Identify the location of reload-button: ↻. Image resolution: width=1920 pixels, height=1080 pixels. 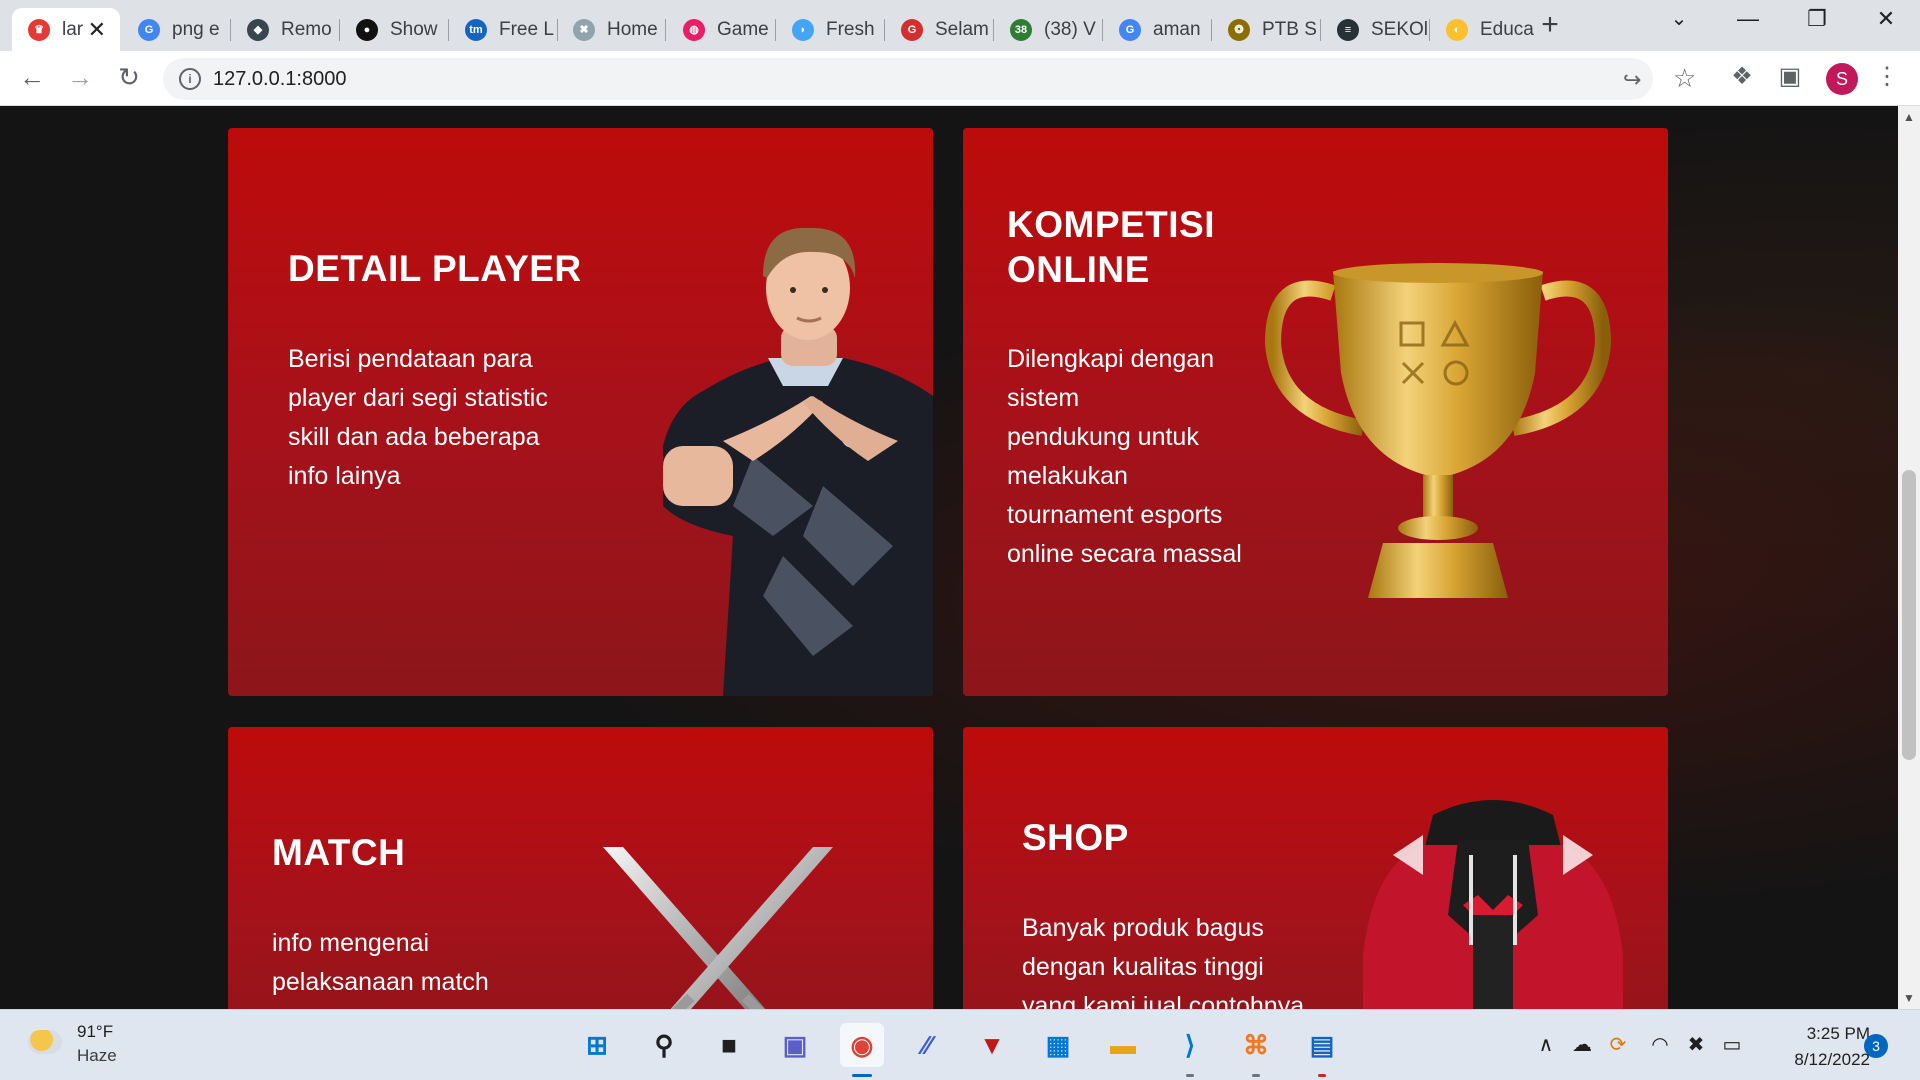
(129, 77).